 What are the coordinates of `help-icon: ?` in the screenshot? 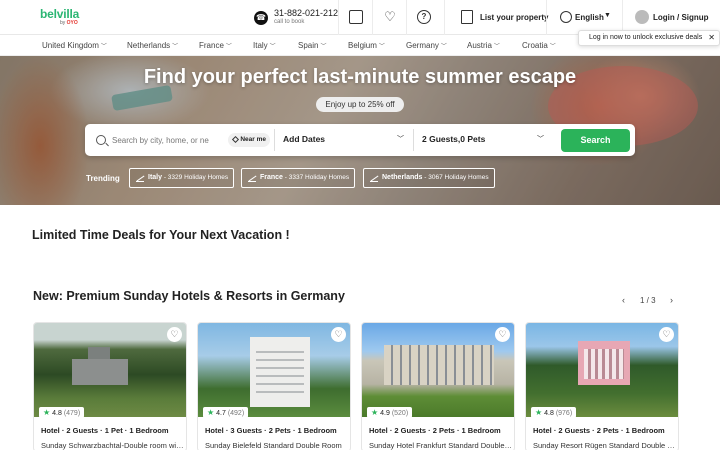 It's located at (424, 17).